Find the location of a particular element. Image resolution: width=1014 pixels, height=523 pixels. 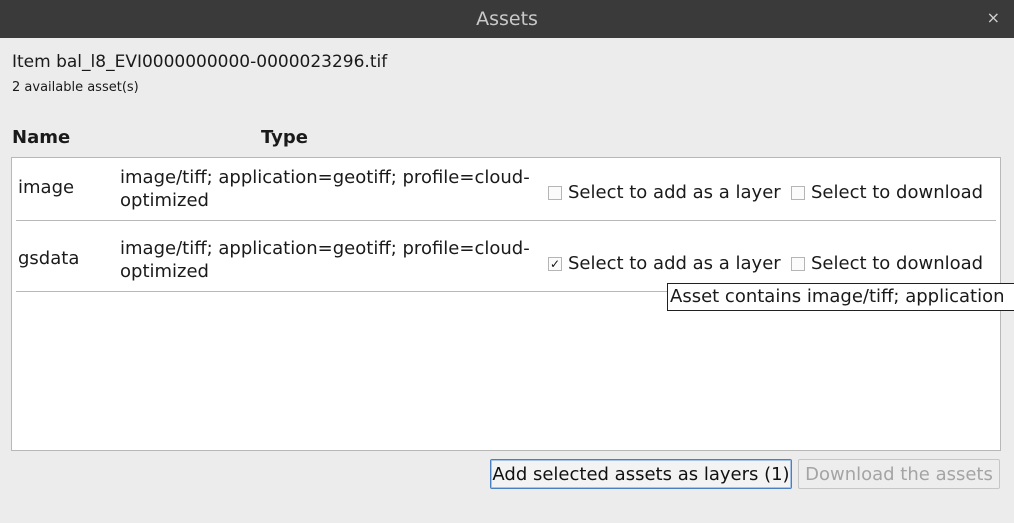

asset-tooltip: Asset contains image/tiff; application is located at coordinates (840, 297).